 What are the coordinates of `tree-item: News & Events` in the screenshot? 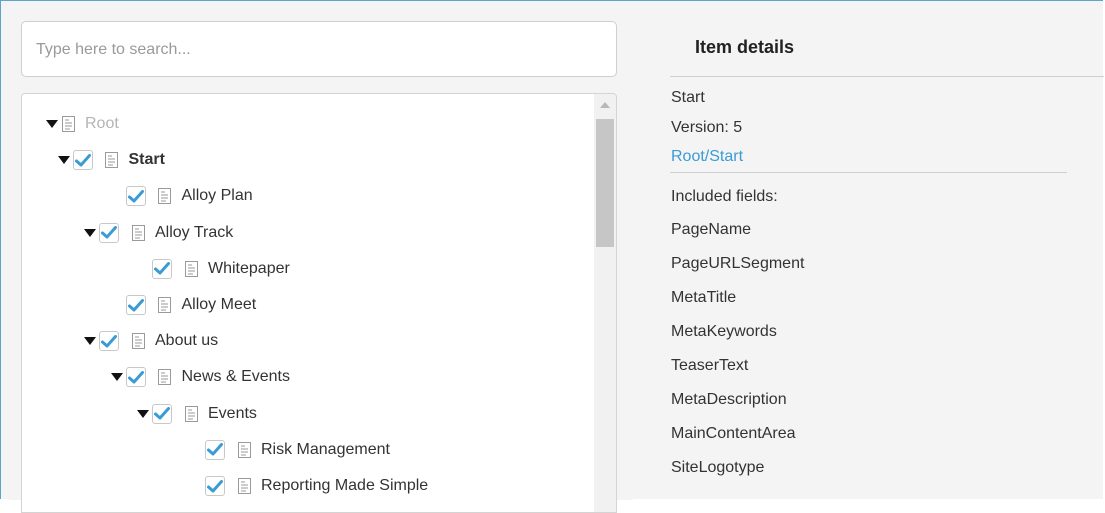 It's located at (200, 377).